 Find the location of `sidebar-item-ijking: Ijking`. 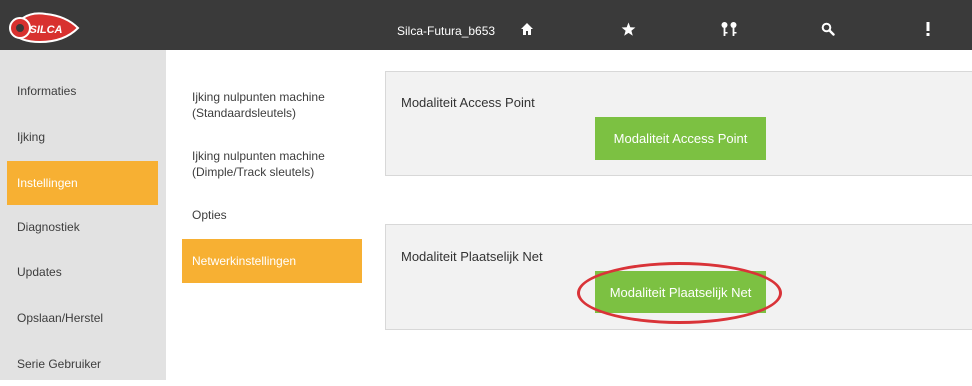

sidebar-item-ijking: Ijking is located at coordinates (82, 137).